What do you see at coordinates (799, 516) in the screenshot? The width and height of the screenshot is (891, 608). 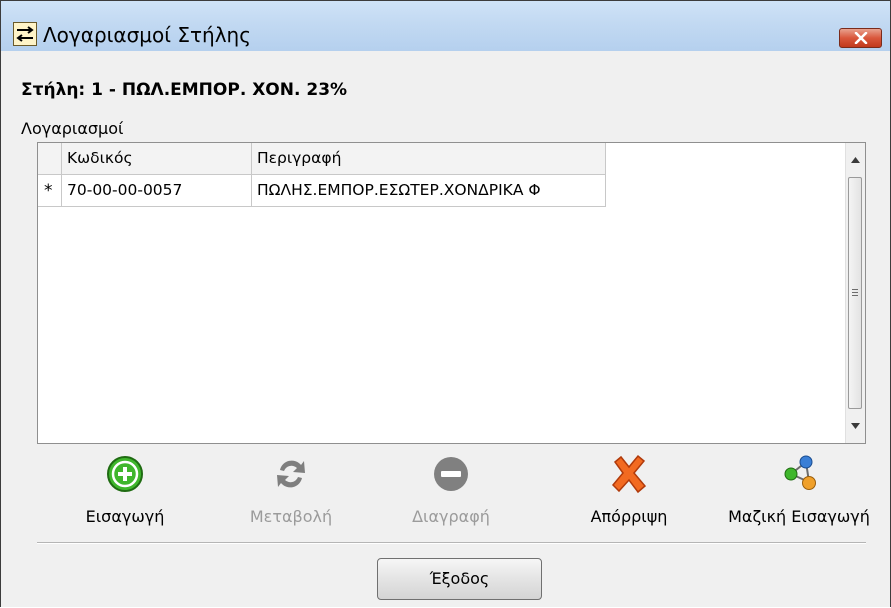 I see `bulk-insert-label: Μαζική Εισαγωγή` at bounding box center [799, 516].